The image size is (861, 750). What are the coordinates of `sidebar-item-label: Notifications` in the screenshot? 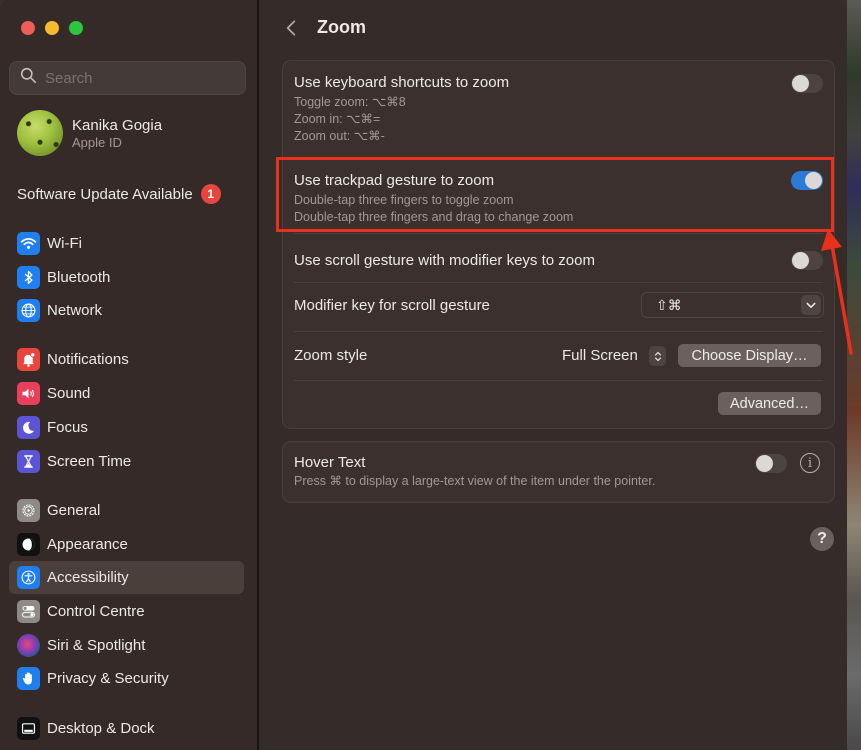 It's located at (88, 359).